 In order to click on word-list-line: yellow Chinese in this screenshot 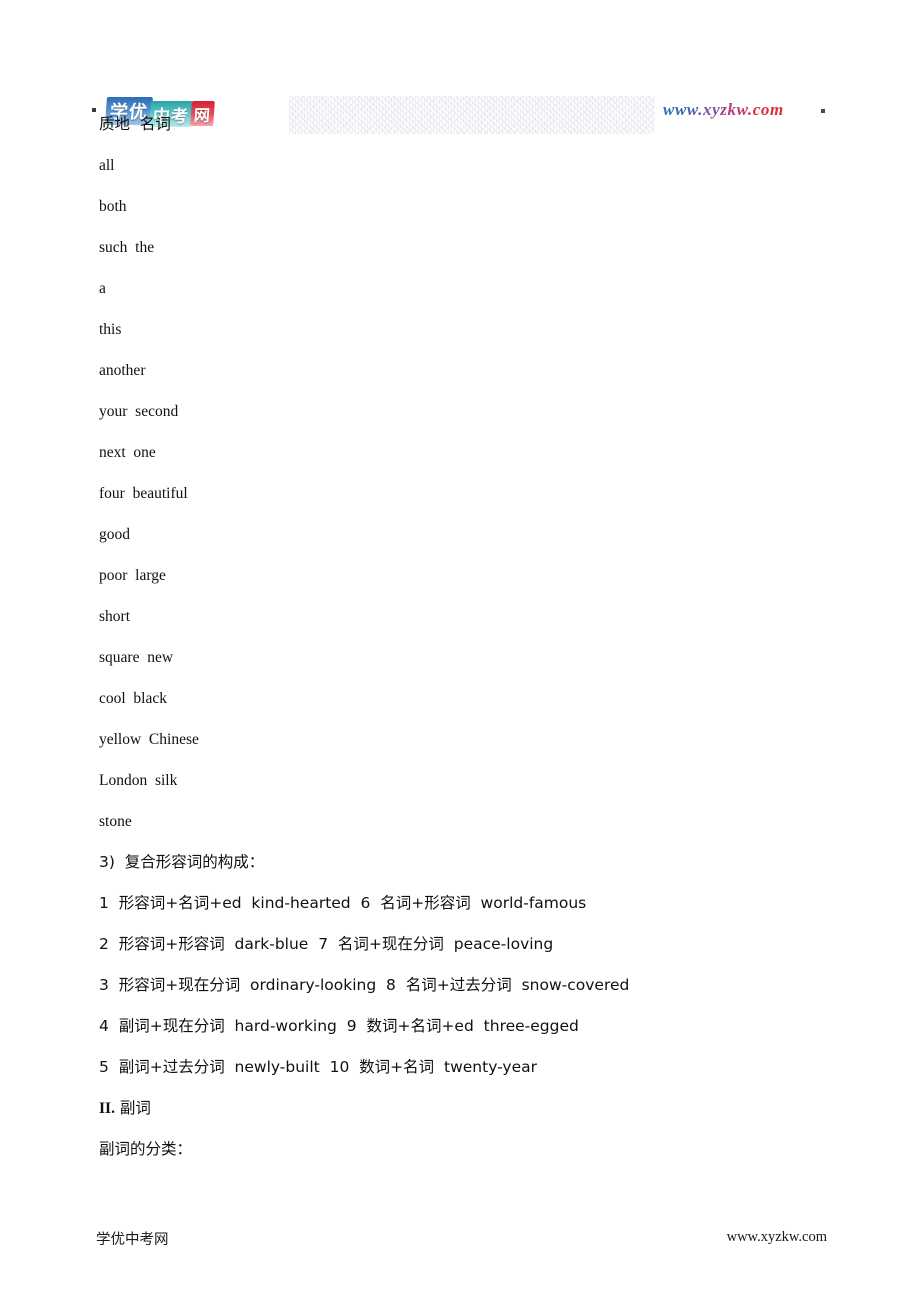, I will do `click(149, 739)`.